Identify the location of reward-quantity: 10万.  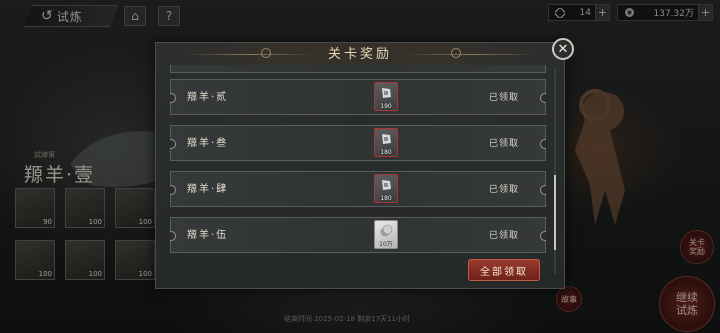
(386, 244).